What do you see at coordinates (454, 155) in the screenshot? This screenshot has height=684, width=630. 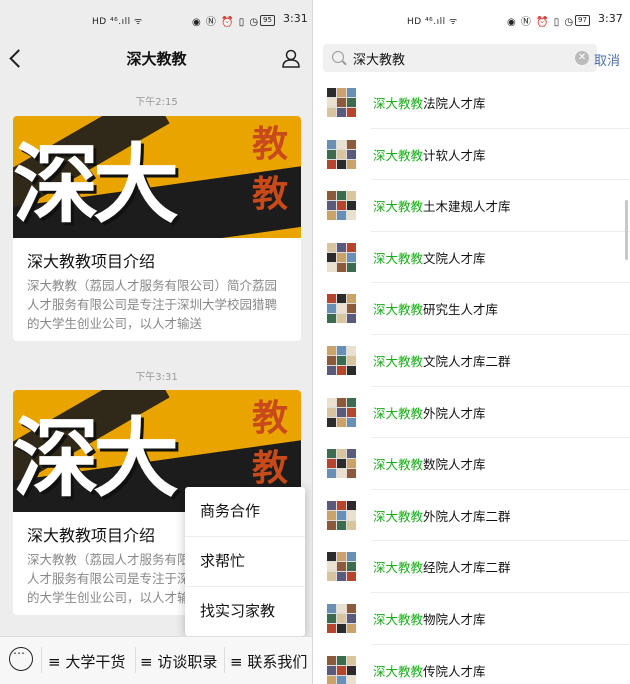 I see `group-name-suffix: 计软人才库` at bounding box center [454, 155].